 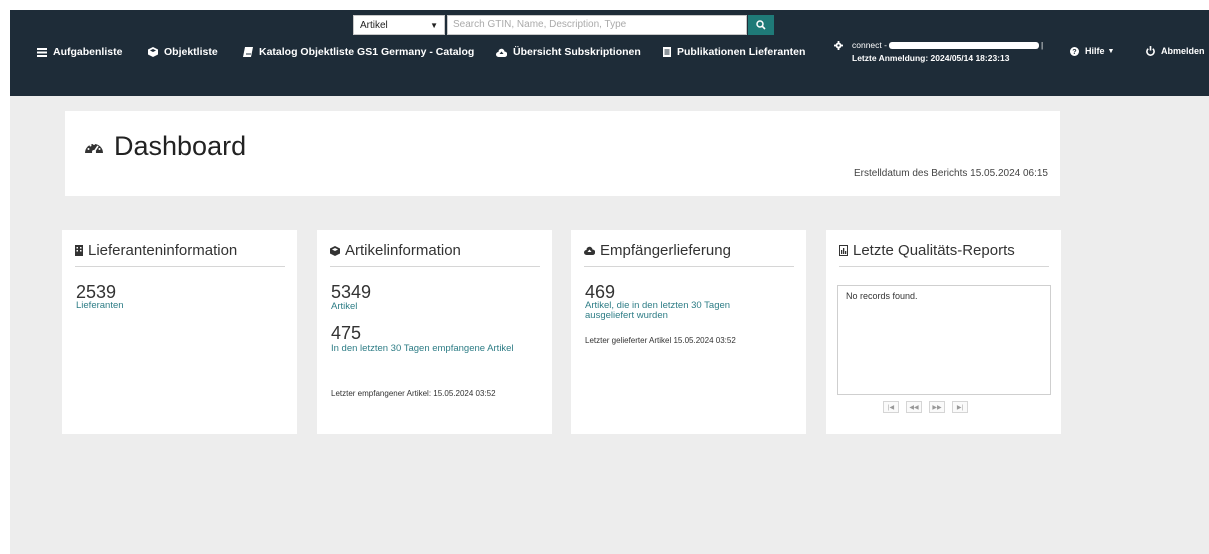 What do you see at coordinates (1111, 51) in the screenshot?
I see `caret-down-icon: ▼` at bounding box center [1111, 51].